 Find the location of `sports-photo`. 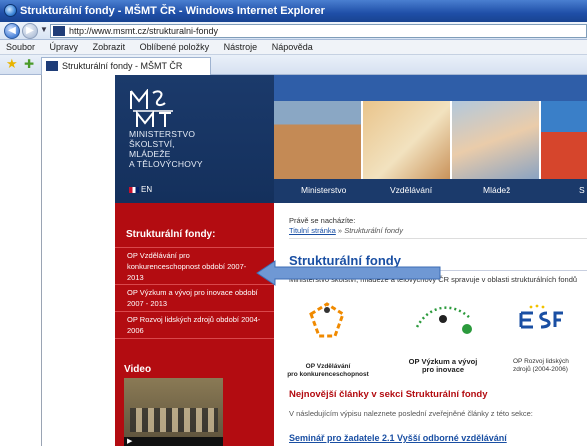

sports-photo is located at coordinates (564, 140).